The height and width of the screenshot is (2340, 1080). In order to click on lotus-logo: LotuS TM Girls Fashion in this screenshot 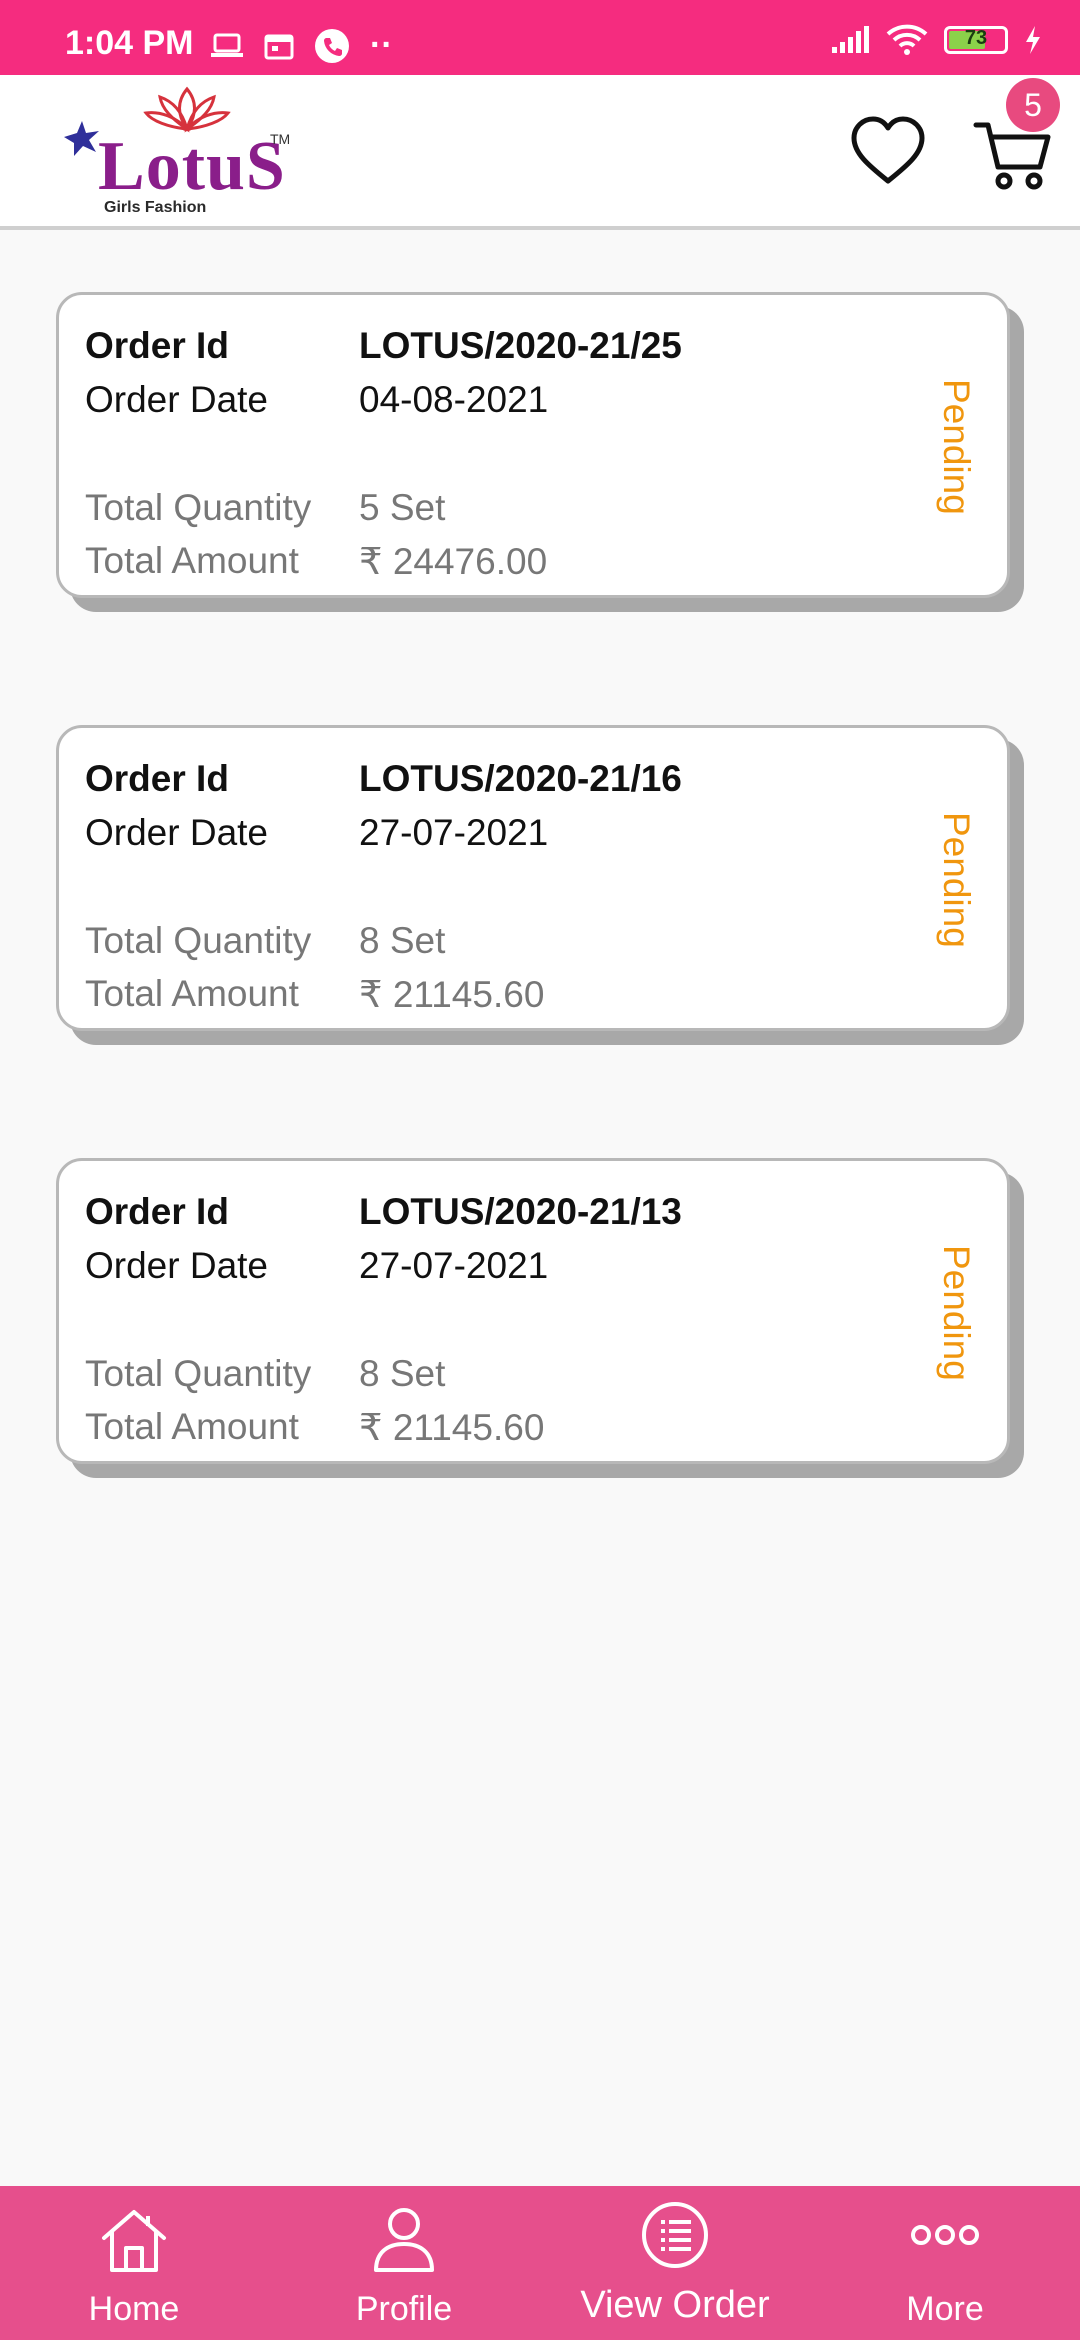, I will do `click(177, 153)`.